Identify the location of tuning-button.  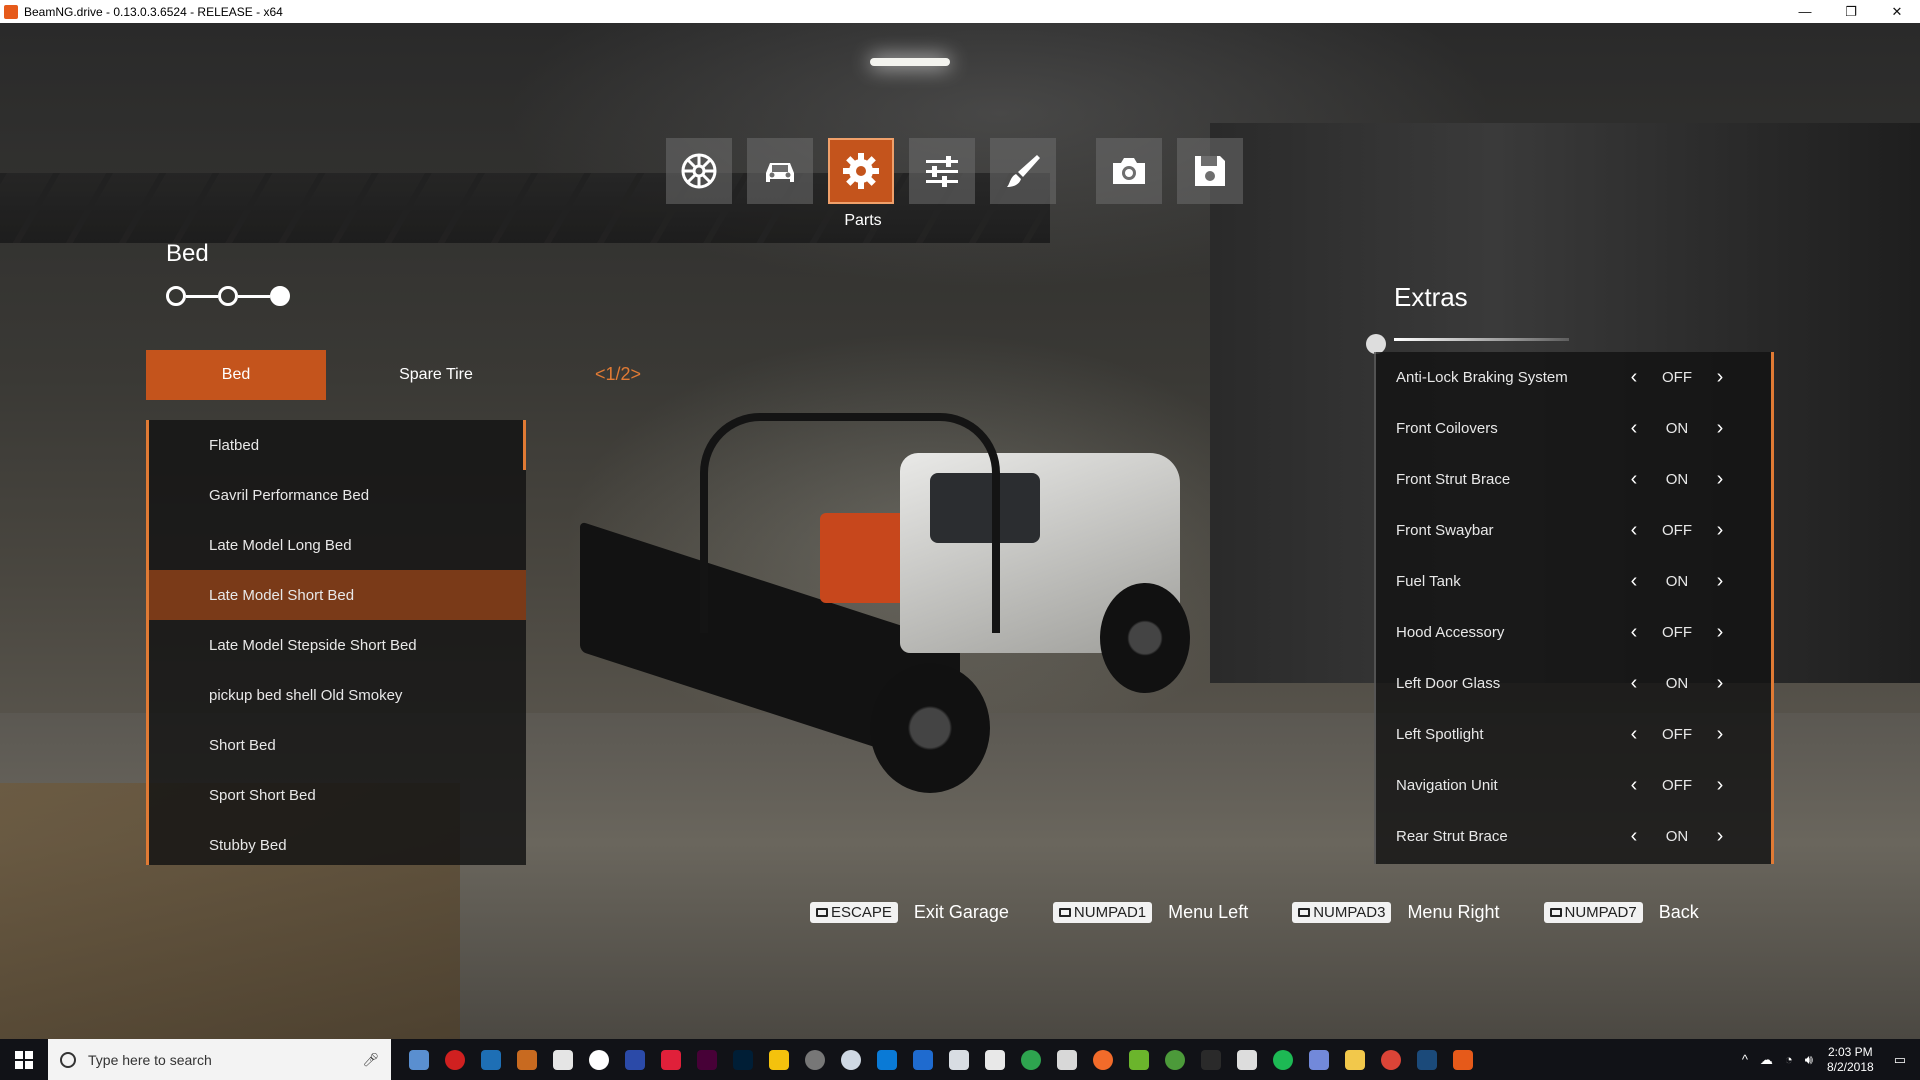
(942, 171).